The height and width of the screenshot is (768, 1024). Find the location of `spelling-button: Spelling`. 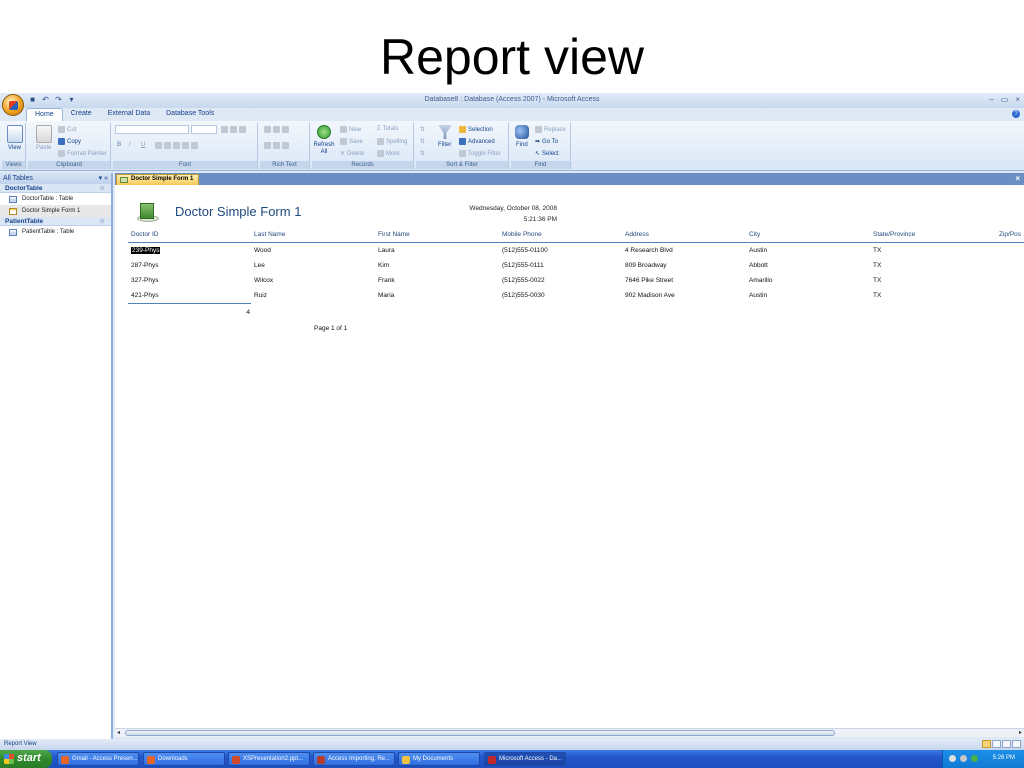

spelling-button: Spelling is located at coordinates (392, 141).